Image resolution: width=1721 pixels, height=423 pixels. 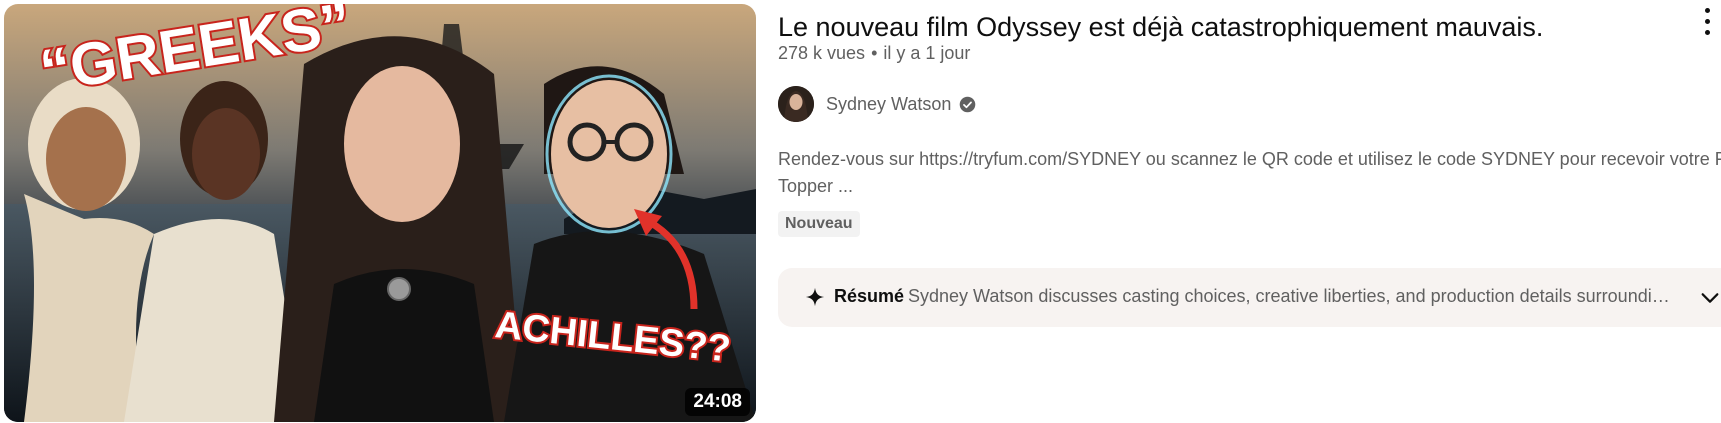 What do you see at coordinates (819, 224) in the screenshot?
I see `new-badge: Nouveau` at bounding box center [819, 224].